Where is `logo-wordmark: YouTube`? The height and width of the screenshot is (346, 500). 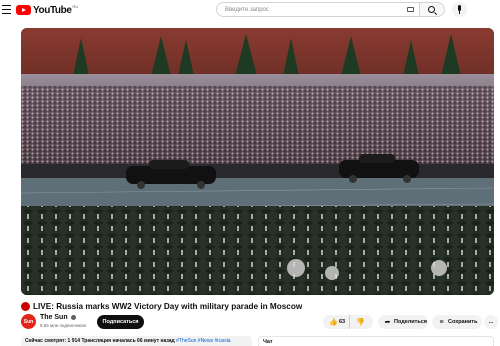 logo-wordmark: YouTube is located at coordinates (52, 10).